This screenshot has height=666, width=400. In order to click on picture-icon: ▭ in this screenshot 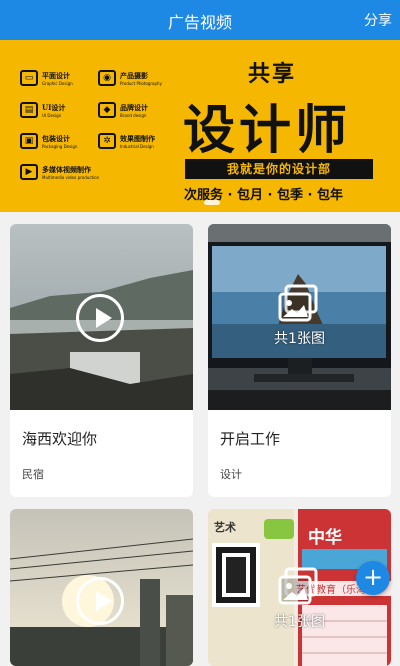, I will do `click(29, 78)`.